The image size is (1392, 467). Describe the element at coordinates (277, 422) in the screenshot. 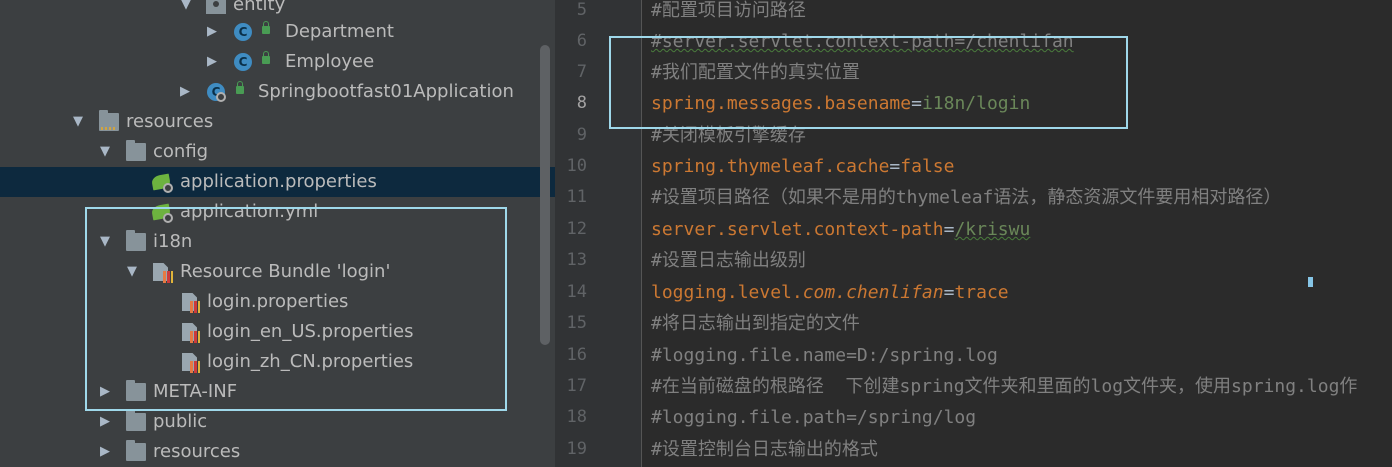

I see `tree-row-public: ▶ public` at that location.